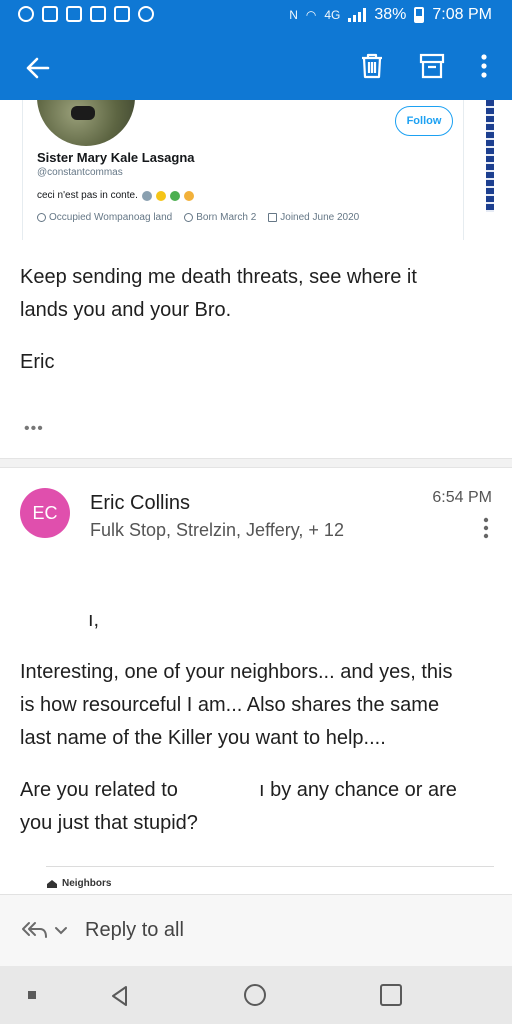 The image size is (512, 1024). I want to click on app-icon, so click(74, 14).